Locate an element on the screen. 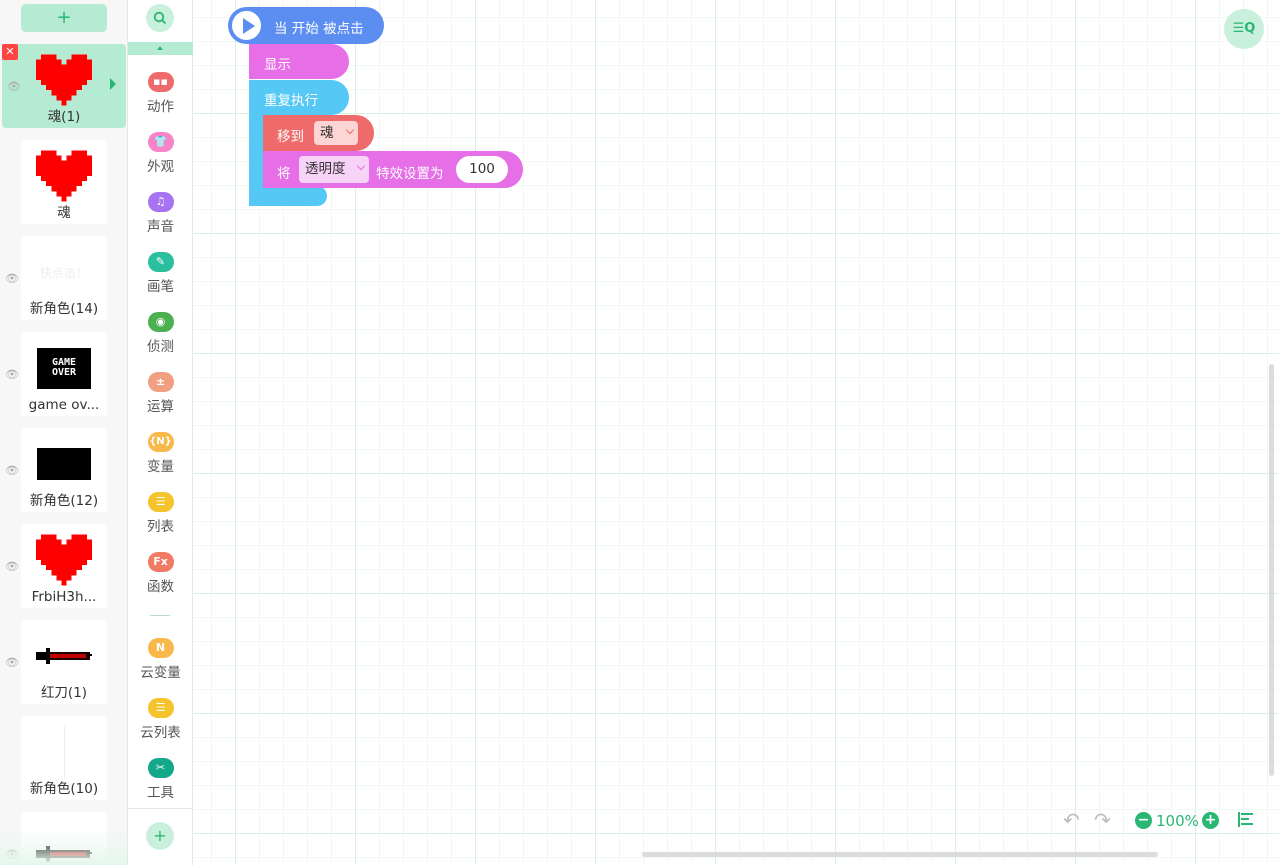 This screenshot has height=865, width=1279. move-to-block: 移到 魂 is located at coordinates (318, 133).